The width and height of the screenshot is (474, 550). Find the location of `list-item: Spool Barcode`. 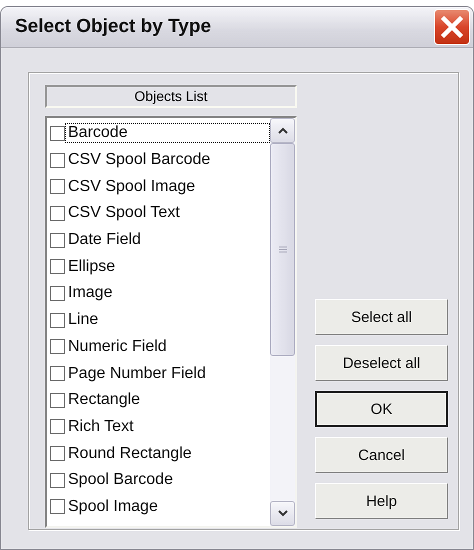

list-item: Spool Barcode is located at coordinates (158, 480).